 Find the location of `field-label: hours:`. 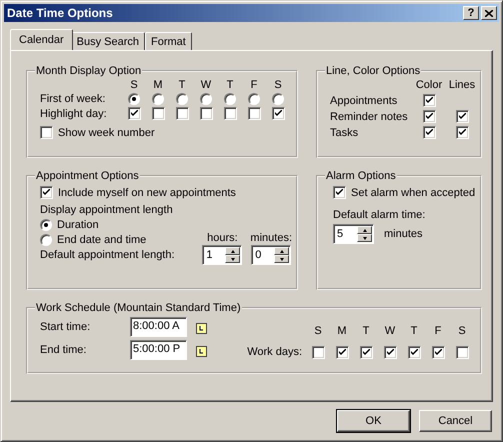

field-label: hours: is located at coordinates (222, 238).